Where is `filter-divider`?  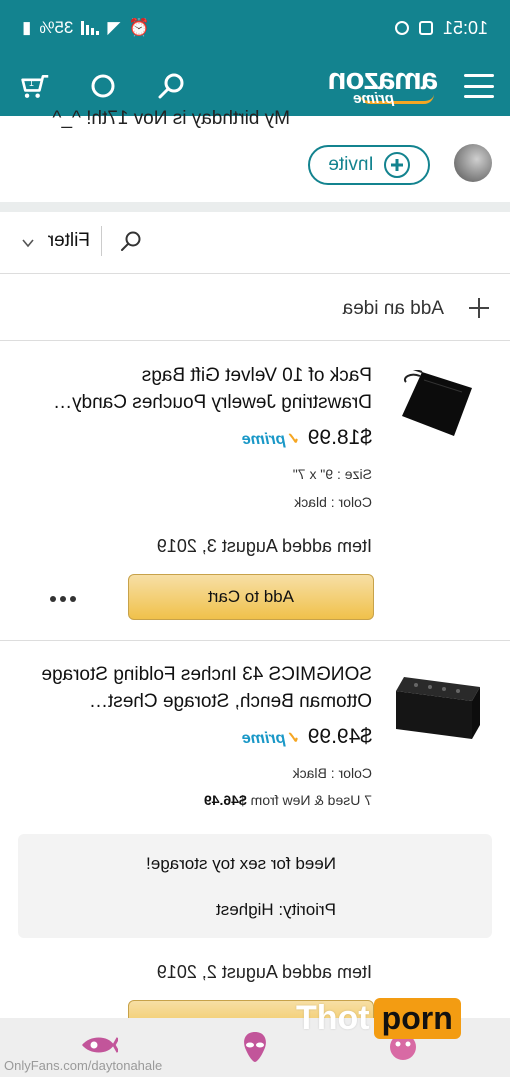
filter-divider is located at coordinates (101, 241).